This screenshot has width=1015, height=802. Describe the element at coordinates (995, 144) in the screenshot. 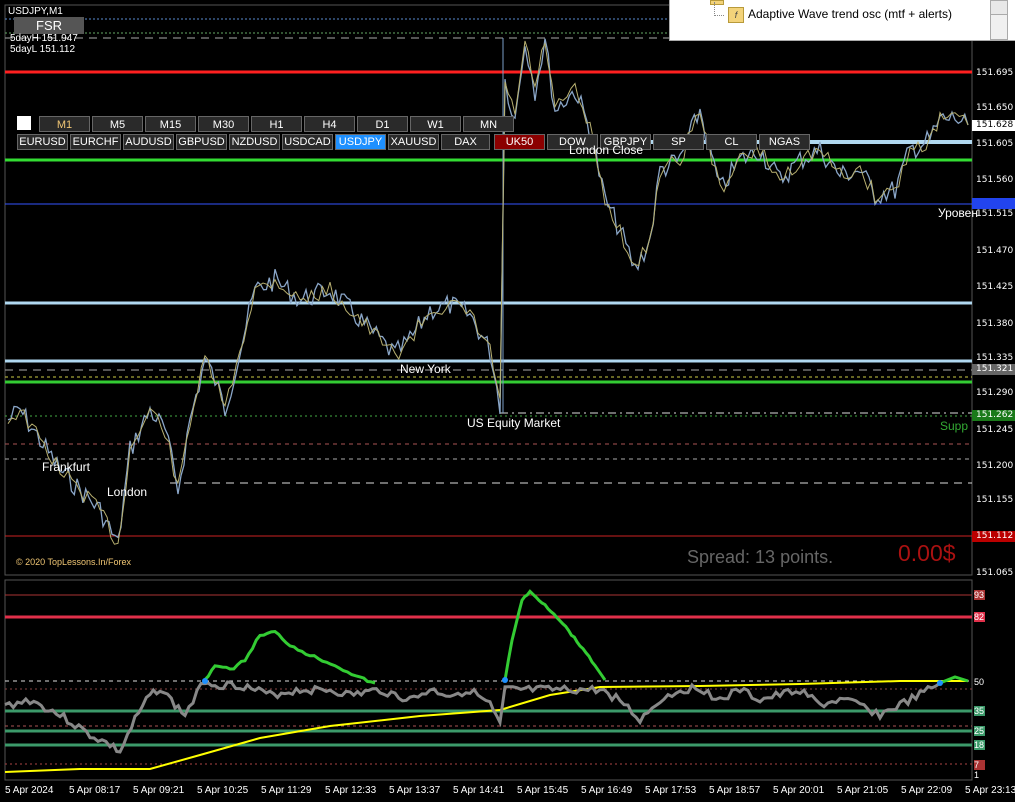

I see `price-tick: 151.605` at that location.